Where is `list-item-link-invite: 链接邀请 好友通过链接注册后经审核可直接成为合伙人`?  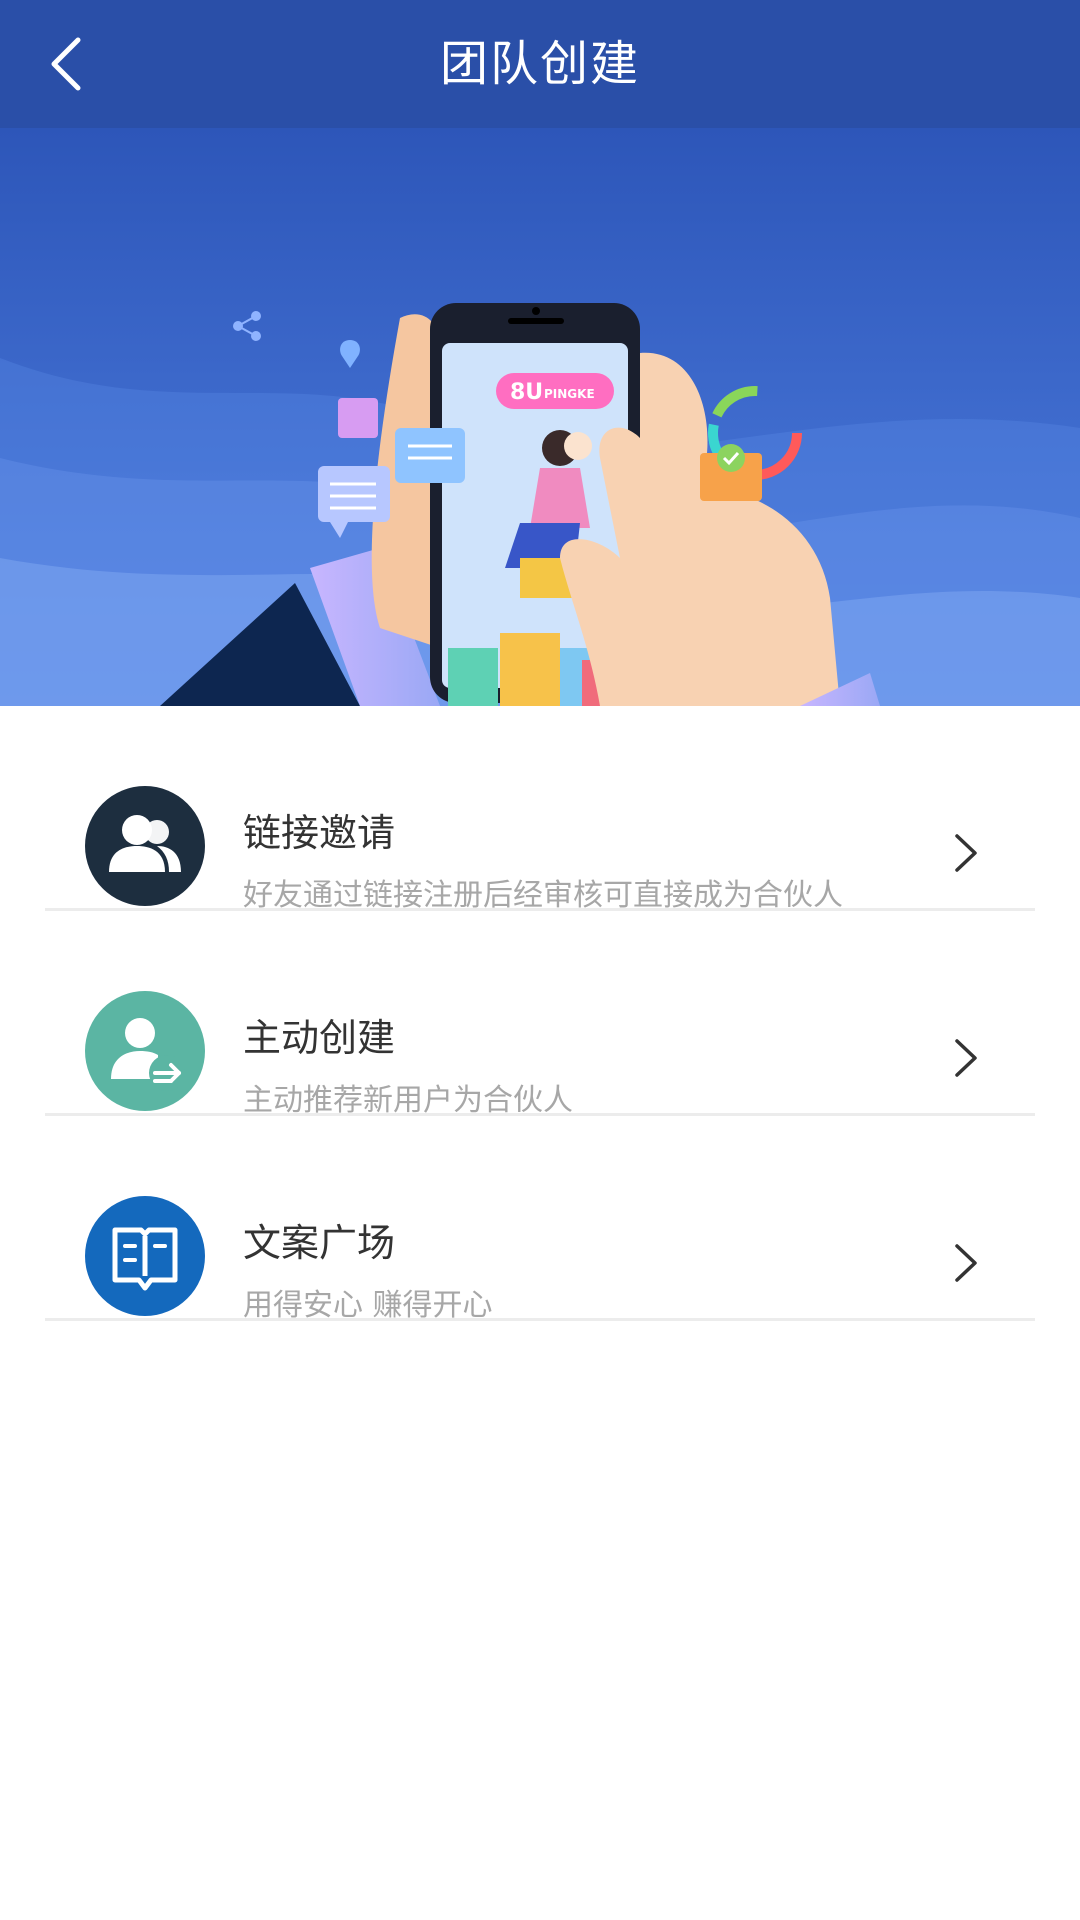
list-item-link-invite: 链接邀请 好友通过链接注册后经审核可直接成为合伙人 is located at coordinates (540, 809).